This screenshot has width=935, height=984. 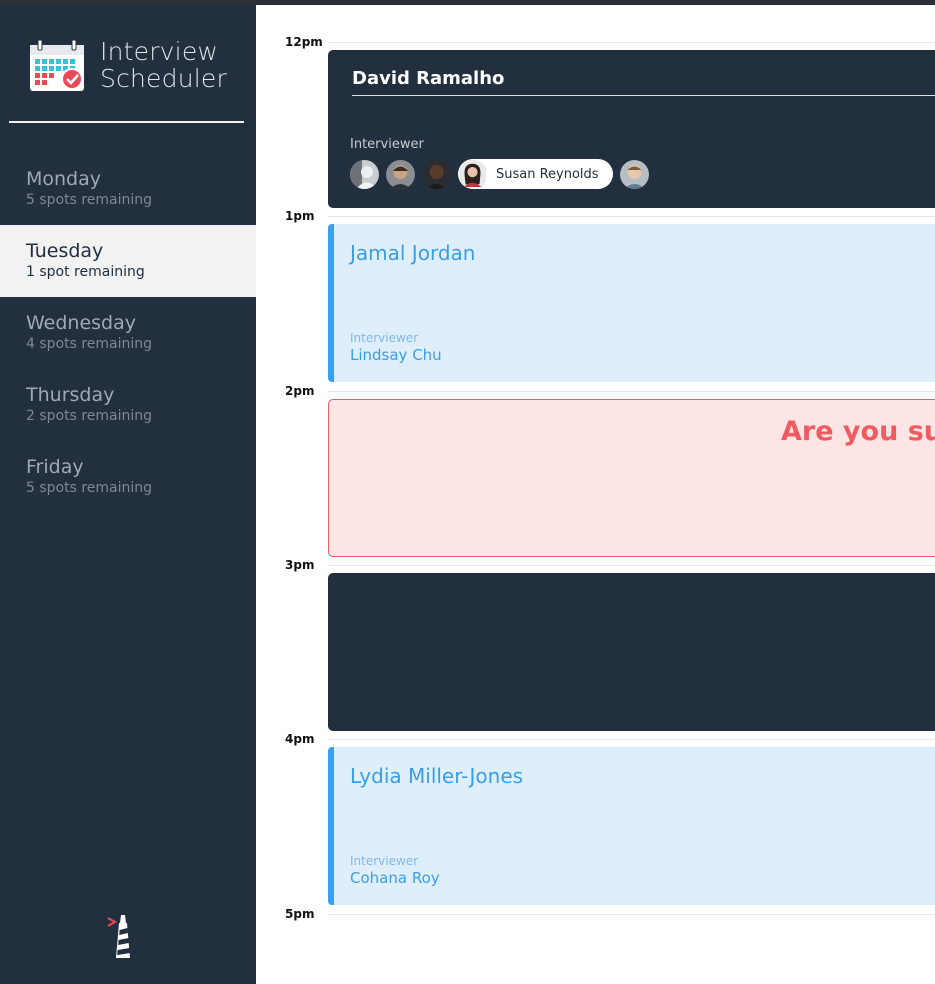 I want to click on time-label-3pm: 3pm, so click(x=300, y=565).